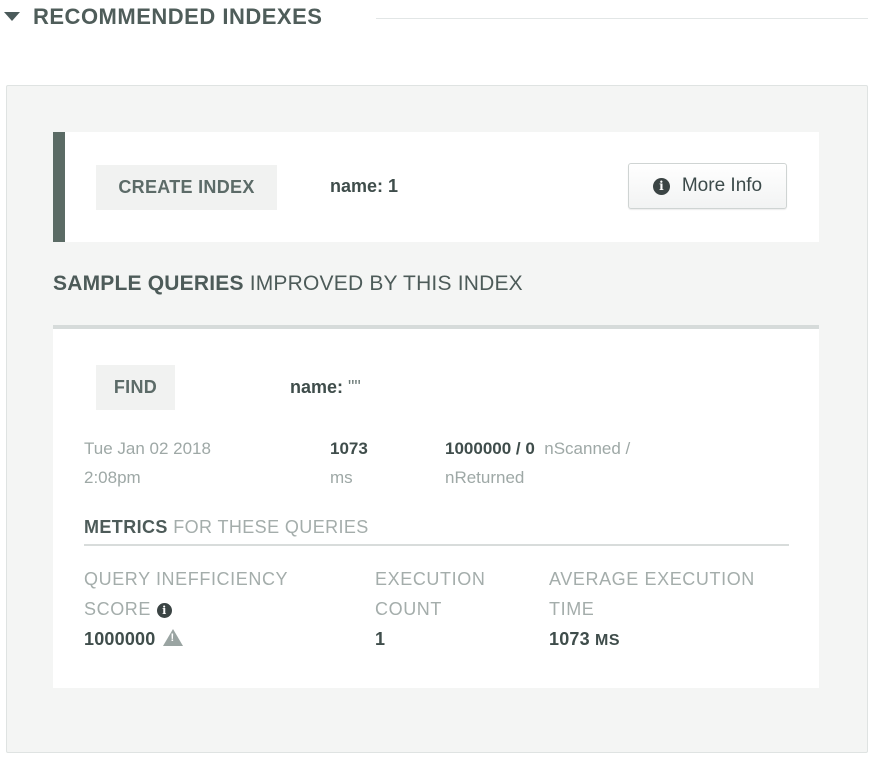 Image resolution: width=880 pixels, height=773 pixels. What do you see at coordinates (186, 187) in the screenshot?
I see `create-index-tag: CREATE INDEX` at bounding box center [186, 187].